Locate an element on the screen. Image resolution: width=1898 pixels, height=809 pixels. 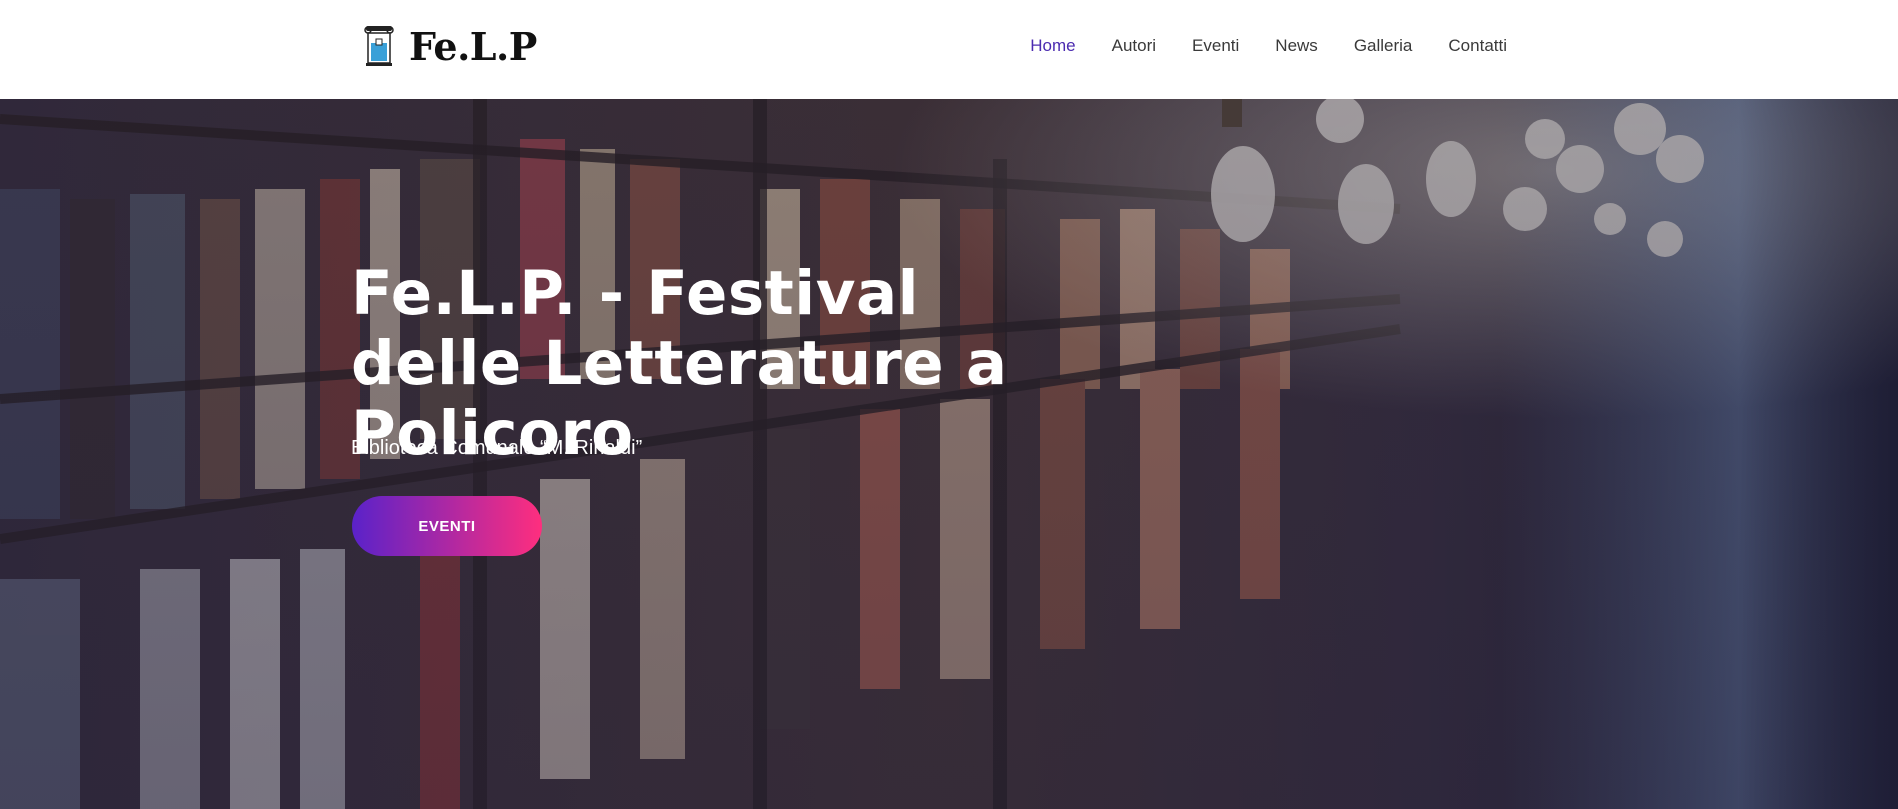
logo: Fe.L.P is located at coordinates (450, 46).